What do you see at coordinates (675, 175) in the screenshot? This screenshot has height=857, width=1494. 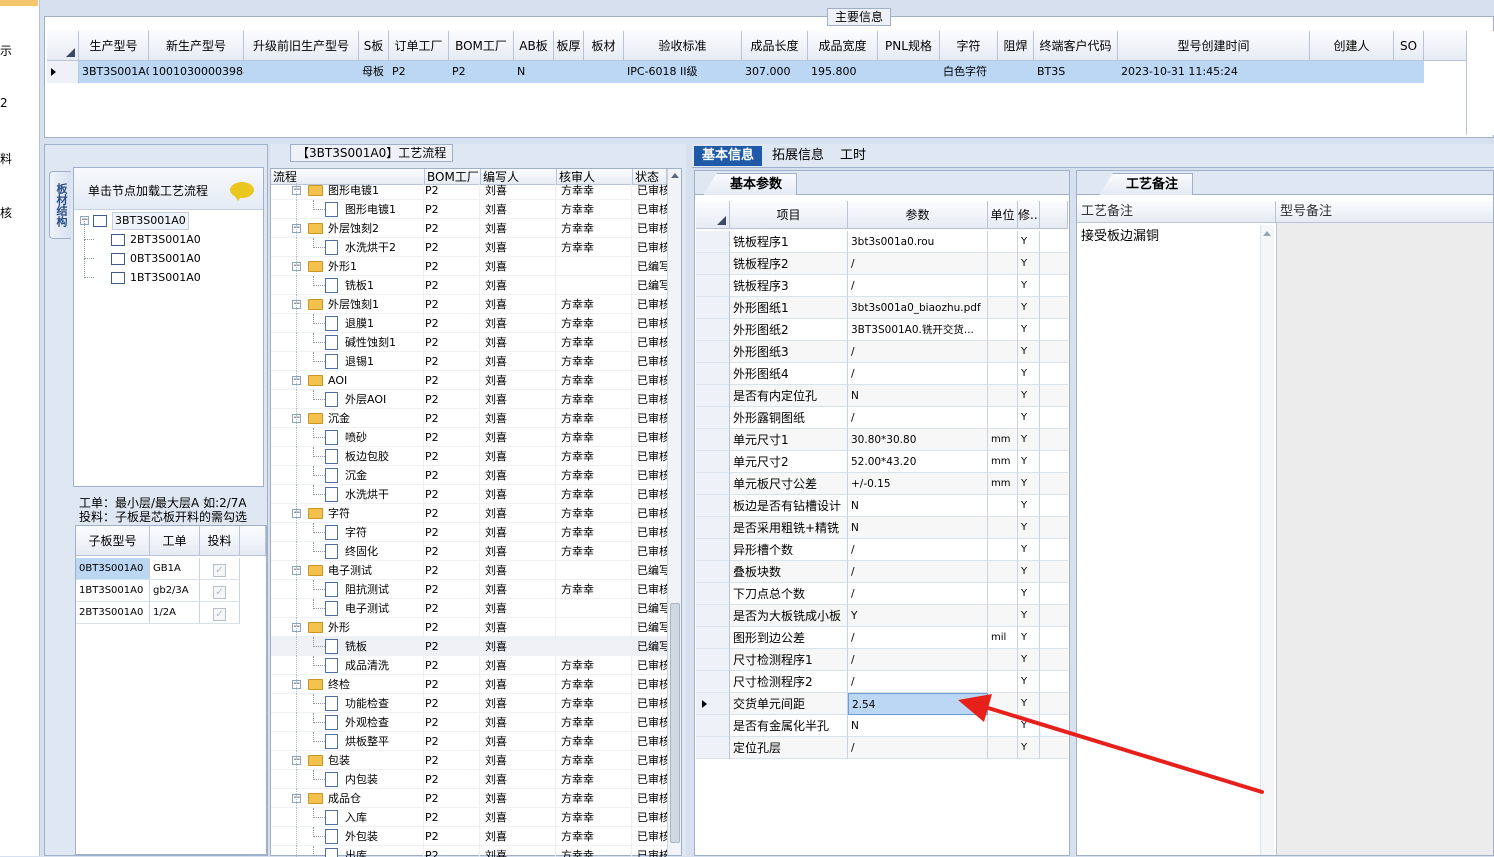 I see `scroll-up-arrow` at bounding box center [675, 175].